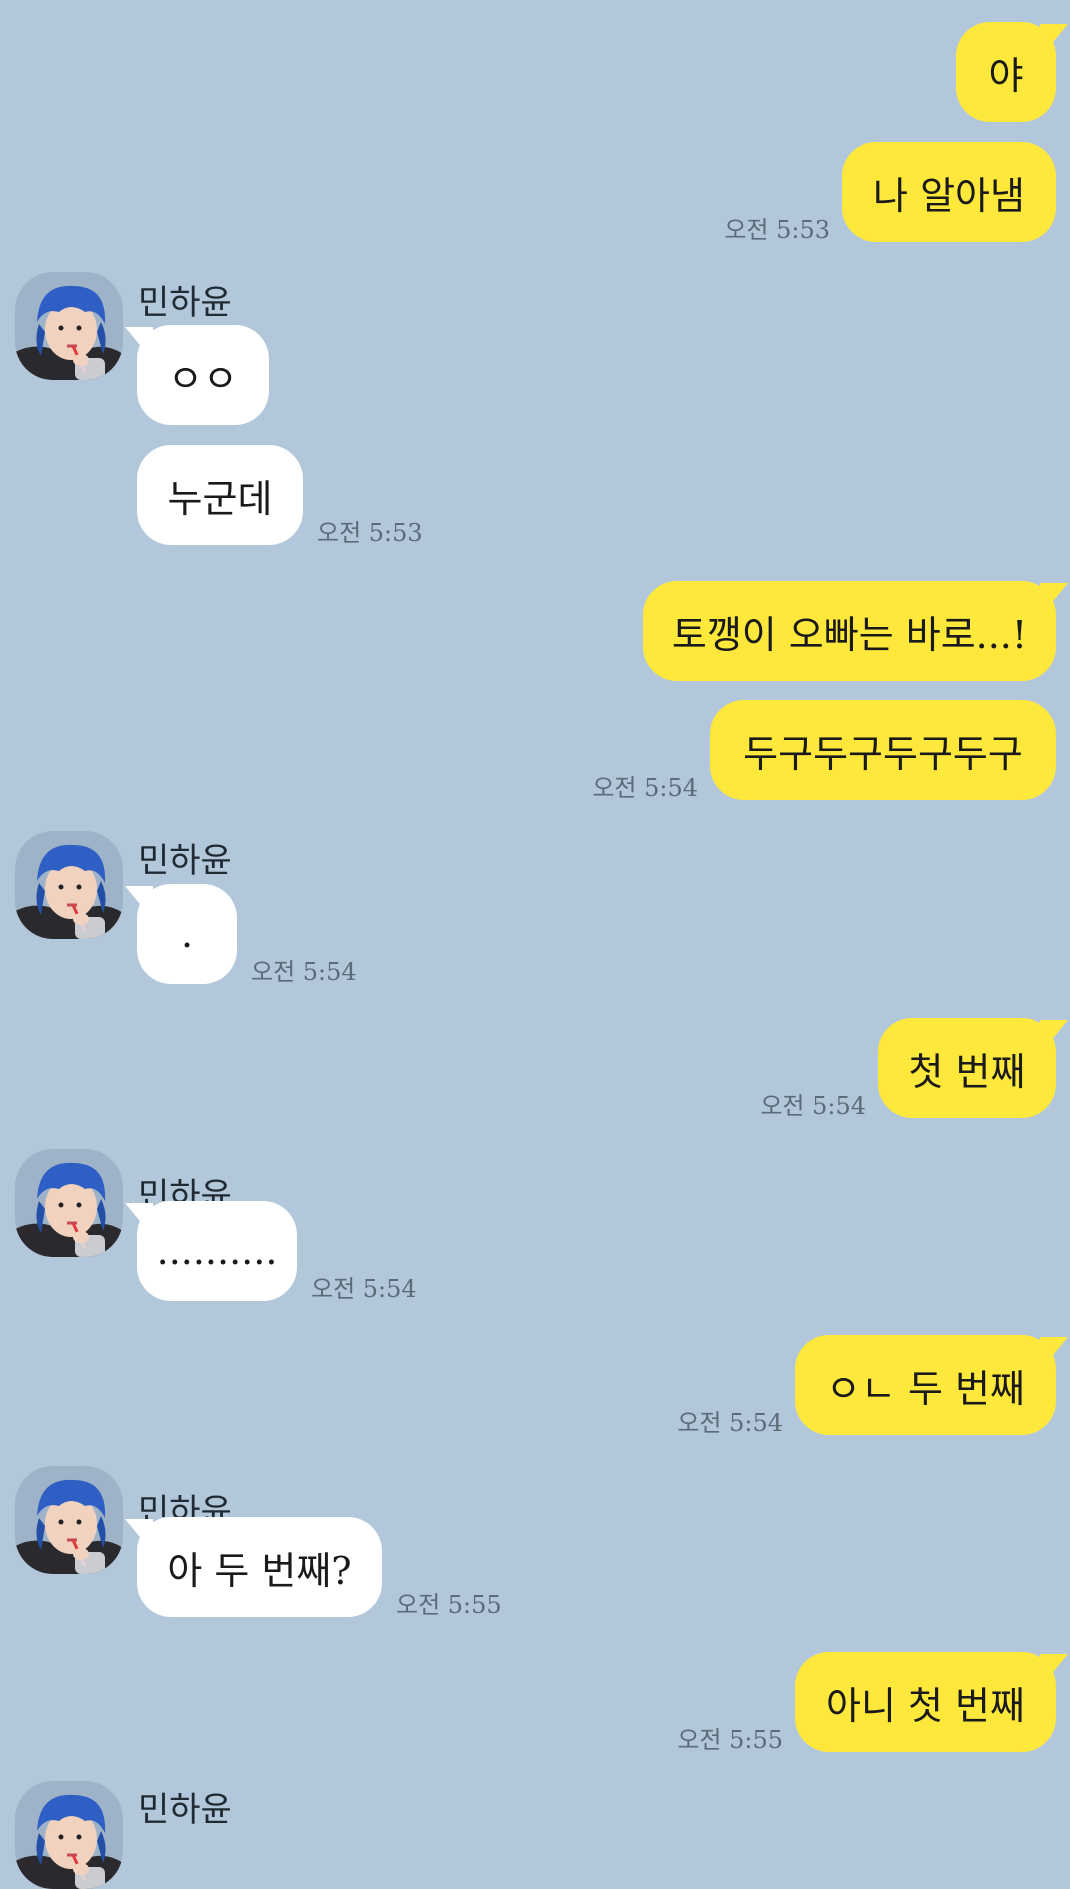 The image size is (1070, 1889). Describe the element at coordinates (949, 192) in the screenshot. I see `outgoing-message-bubble: 나 알아냄` at that location.